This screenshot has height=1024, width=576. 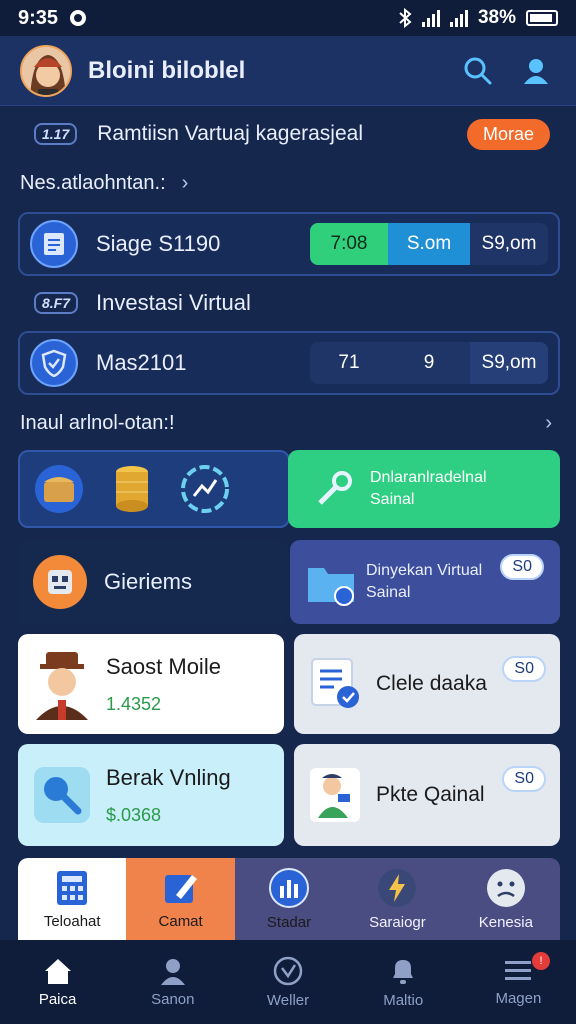 What do you see at coordinates (431, 683) in the screenshot?
I see `clele-tile-title: Clele daaka` at bounding box center [431, 683].